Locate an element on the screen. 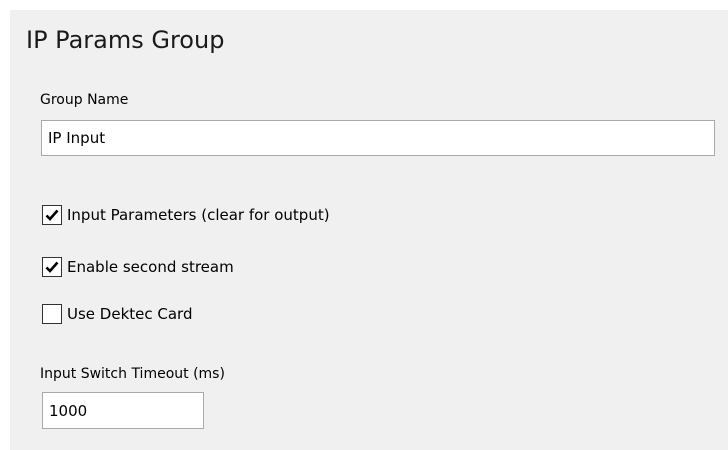  enable-second-stream-label: Enable second stream is located at coordinates (150, 267).